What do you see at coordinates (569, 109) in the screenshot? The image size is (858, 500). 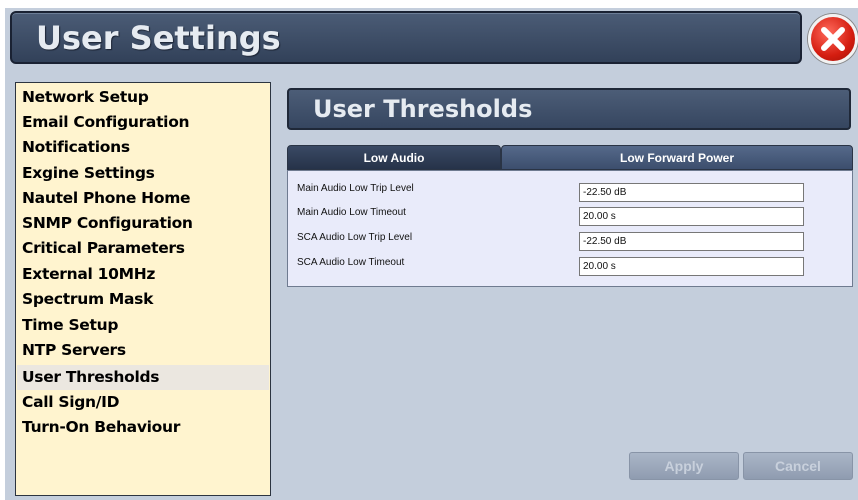 I see `section-header: User Thresholds` at bounding box center [569, 109].